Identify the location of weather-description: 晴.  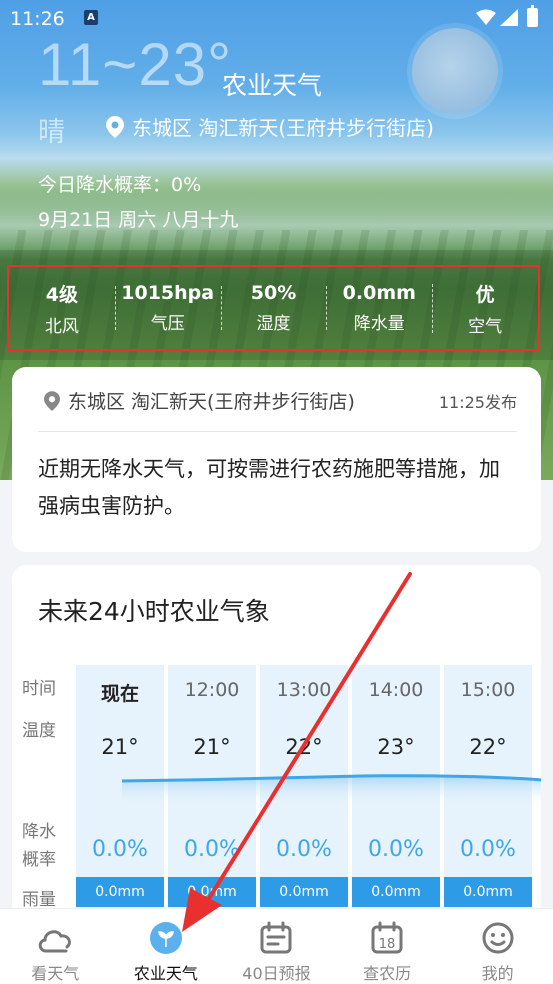
(51, 132).